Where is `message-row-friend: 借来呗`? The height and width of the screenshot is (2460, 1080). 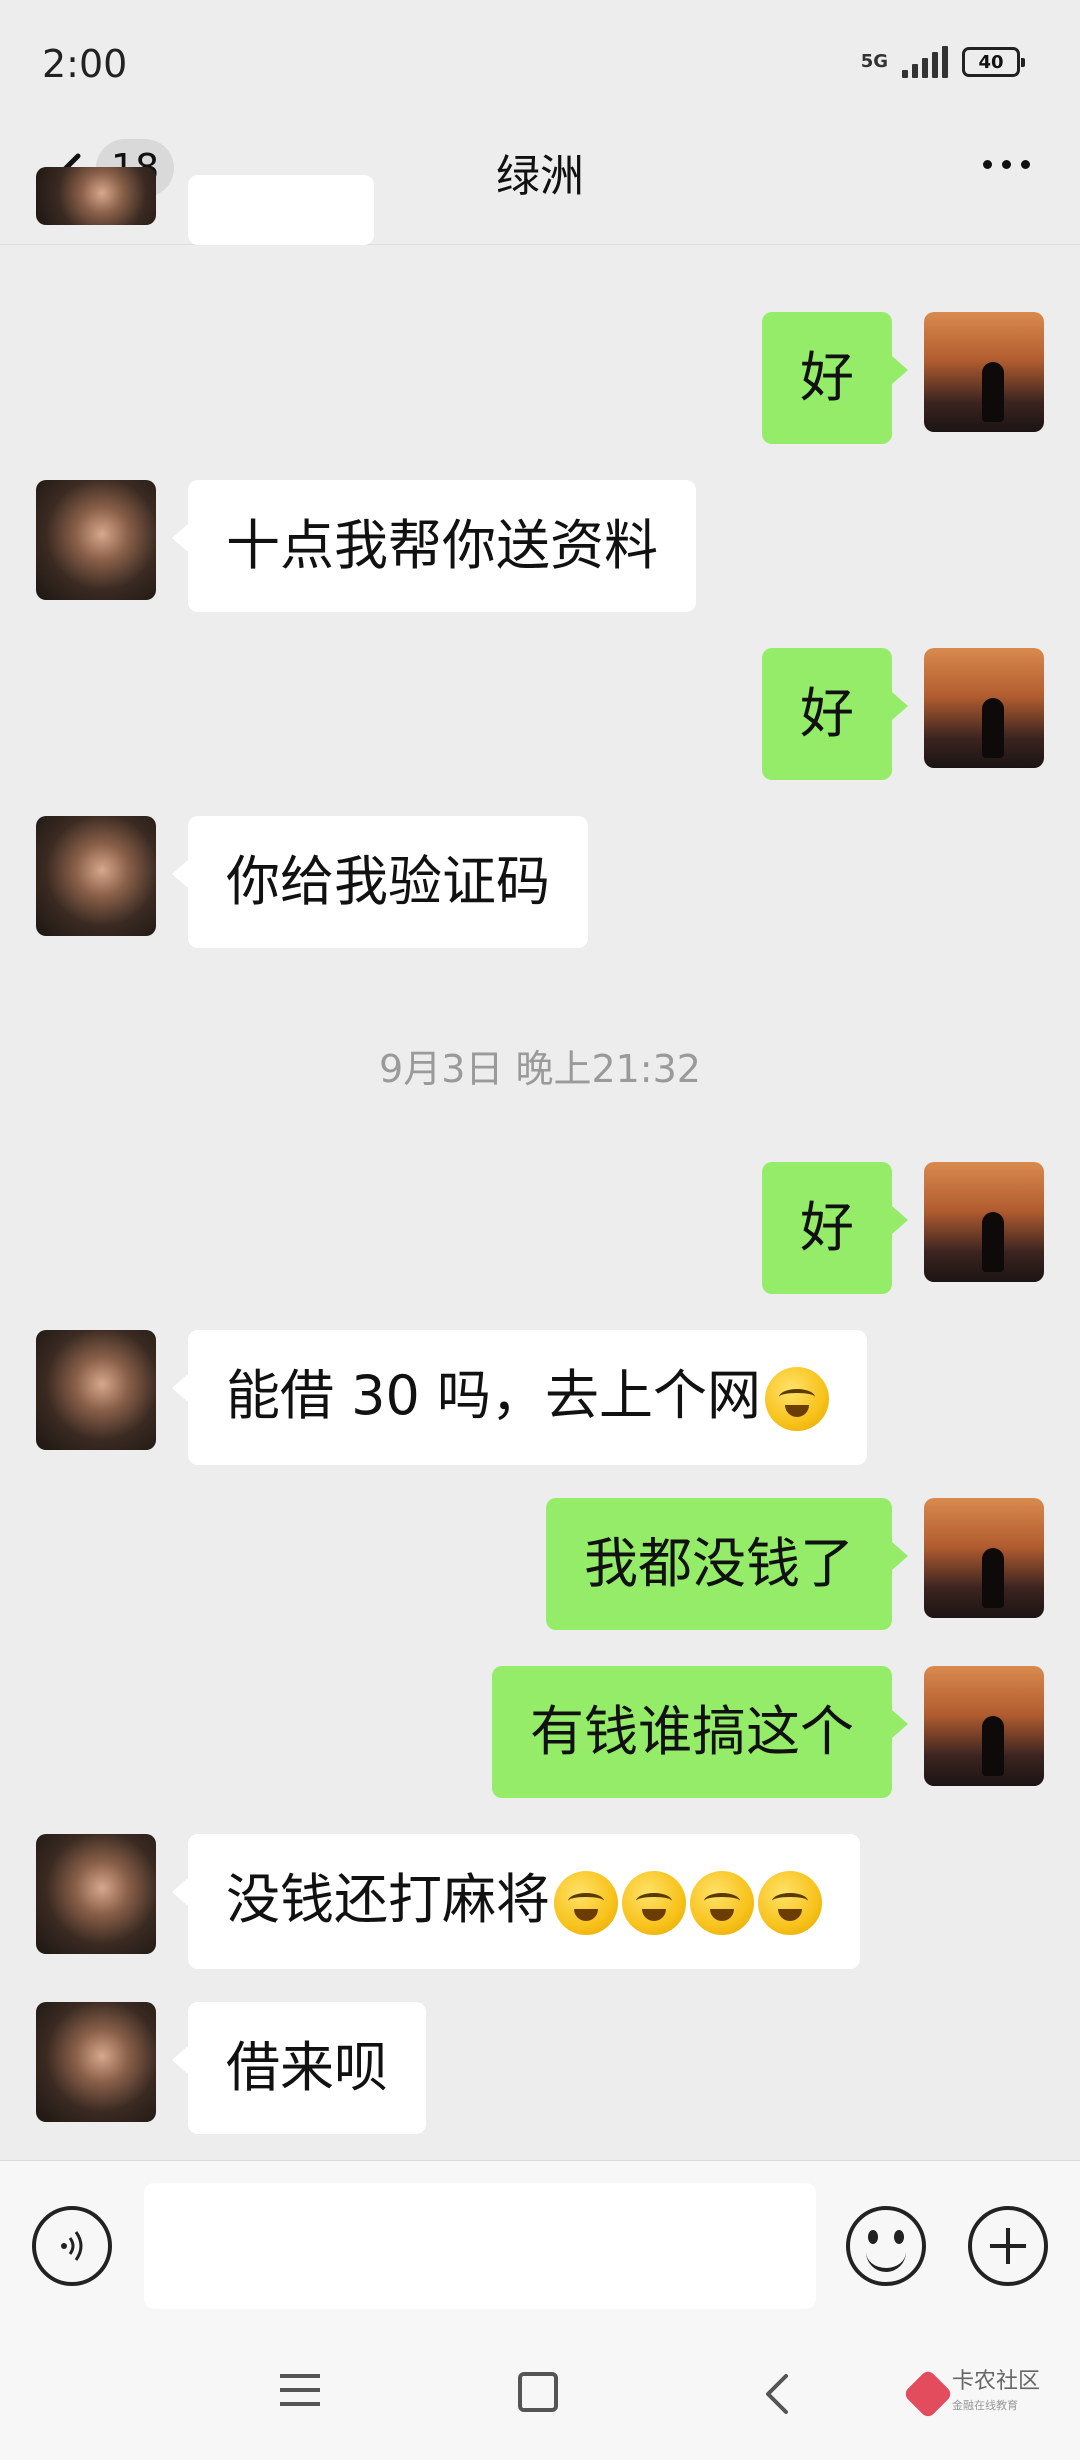 message-row-friend: 借来呗 is located at coordinates (231, 2068).